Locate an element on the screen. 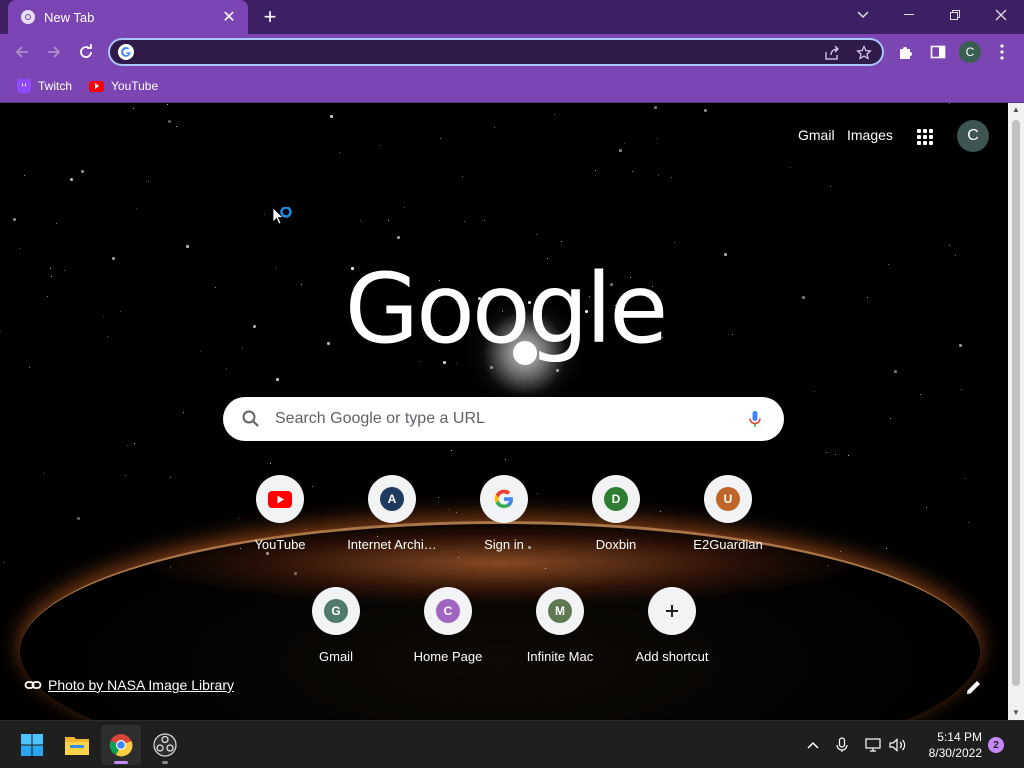 The image size is (1024, 768). account-avatar: C is located at coordinates (973, 136).